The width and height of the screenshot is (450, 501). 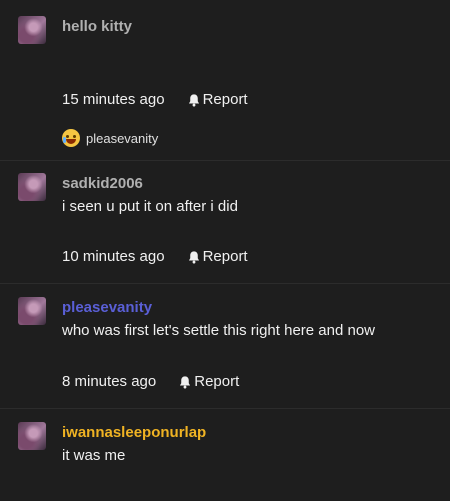 What do you see at coordinates (113, 256) in the screenshot?
I see `comment-timestamp: 10 minutes ago` at bounding box center [113, 256].